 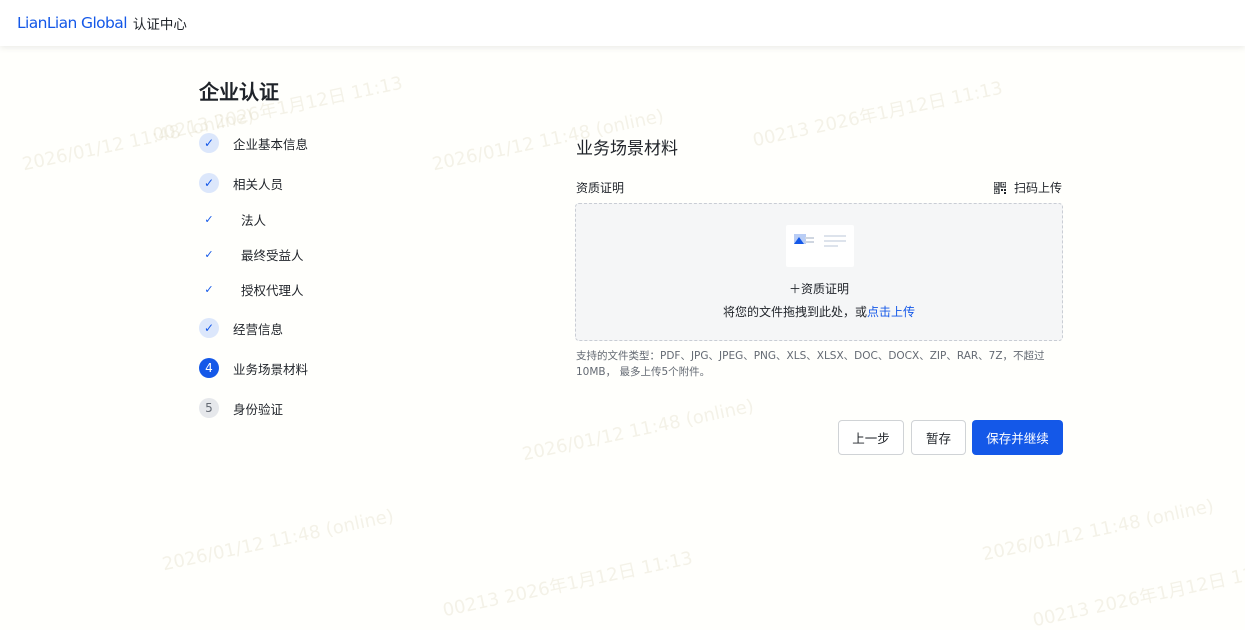 I want to click on drag-hint: 将您的文件拖拽到此处，或点击上传, so click(x=819, y=311).